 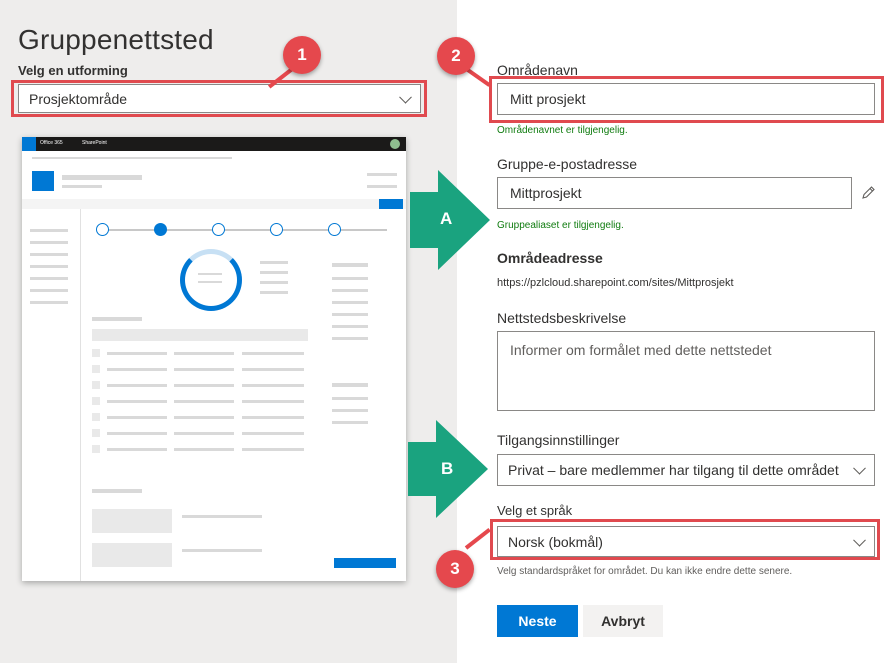 I want to click on preview-activity-title, so click(x=117, y=491).